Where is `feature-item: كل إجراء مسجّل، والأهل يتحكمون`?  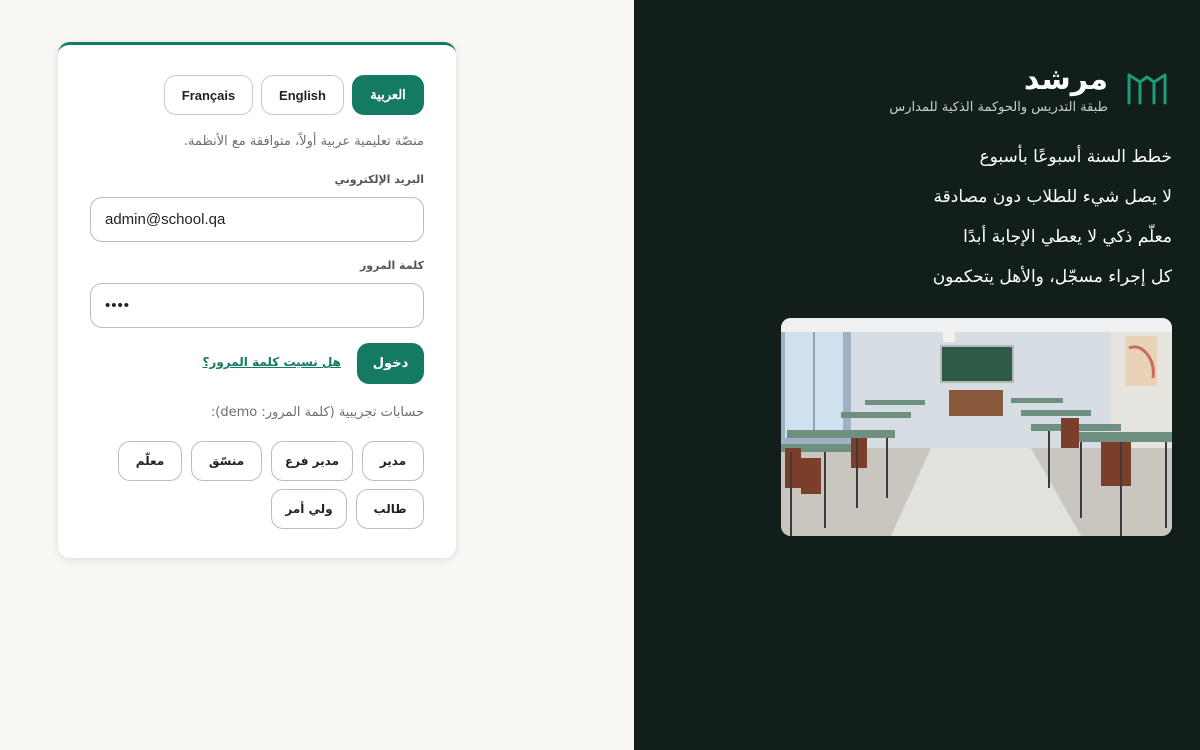 feature-item: كل إجراء مسجّل، والأهل يتحكمون is located at coordinates (1052, 277).